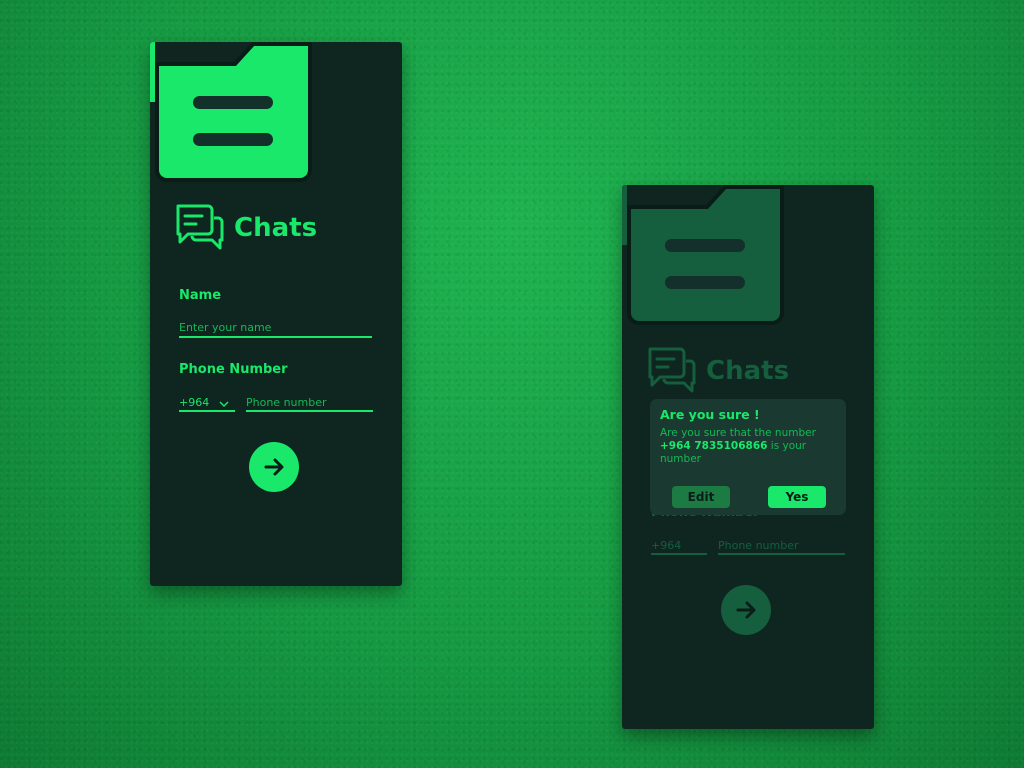 The width and height of the screenshot is (1024, 768). Describe the element at coordinates (797, 497) in the screenshot. I see `yes-button: Yes` at that location.